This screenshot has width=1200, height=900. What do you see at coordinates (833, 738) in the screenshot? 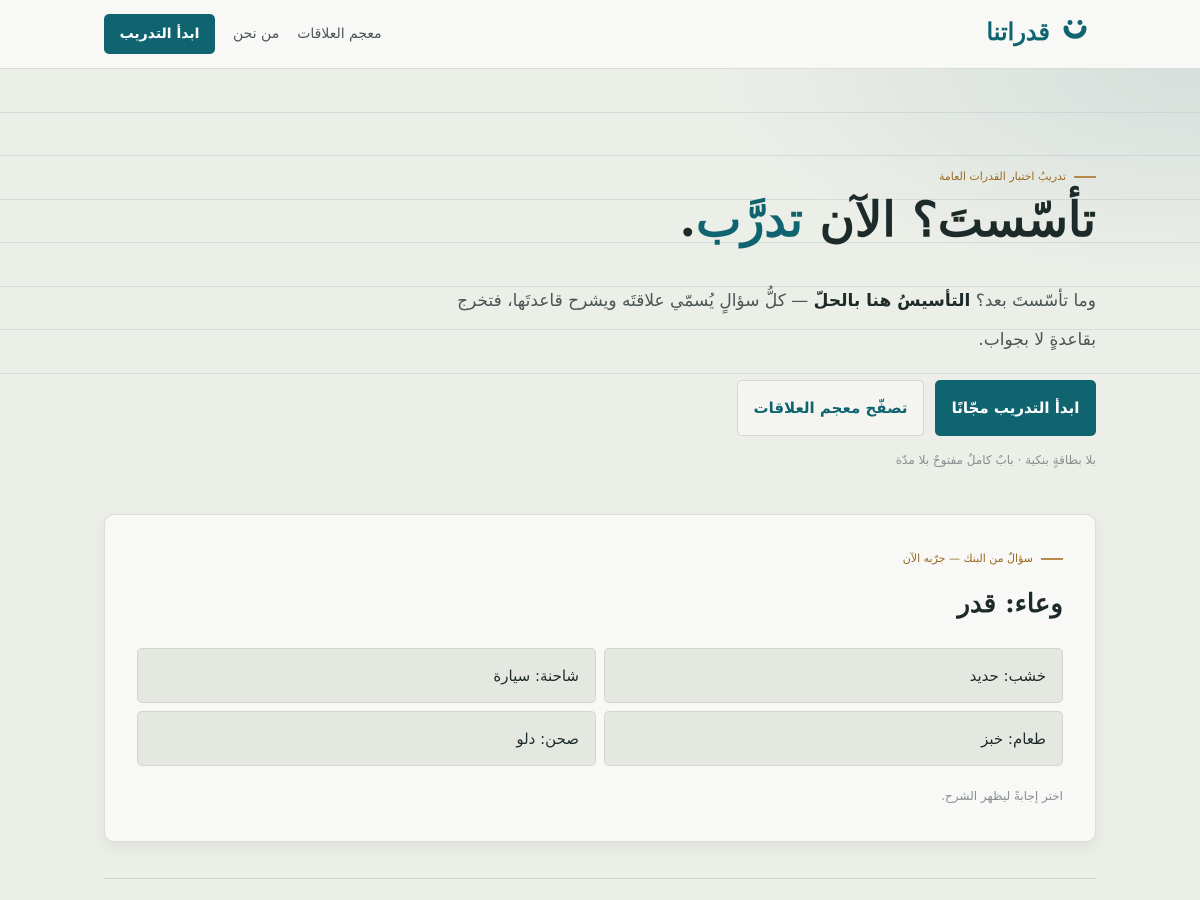
I see `answer-option: طعام: خبز` at bounding box center [833, 738].